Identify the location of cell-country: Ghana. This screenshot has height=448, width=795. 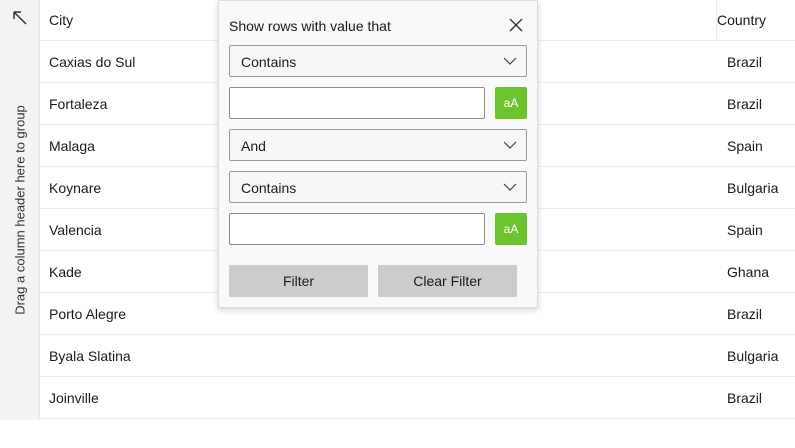
(748, 272).